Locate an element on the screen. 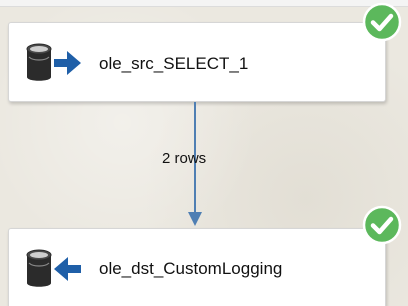 The image size is (408, 306). ole-db-source-icon is located at coordinates (53, 62).